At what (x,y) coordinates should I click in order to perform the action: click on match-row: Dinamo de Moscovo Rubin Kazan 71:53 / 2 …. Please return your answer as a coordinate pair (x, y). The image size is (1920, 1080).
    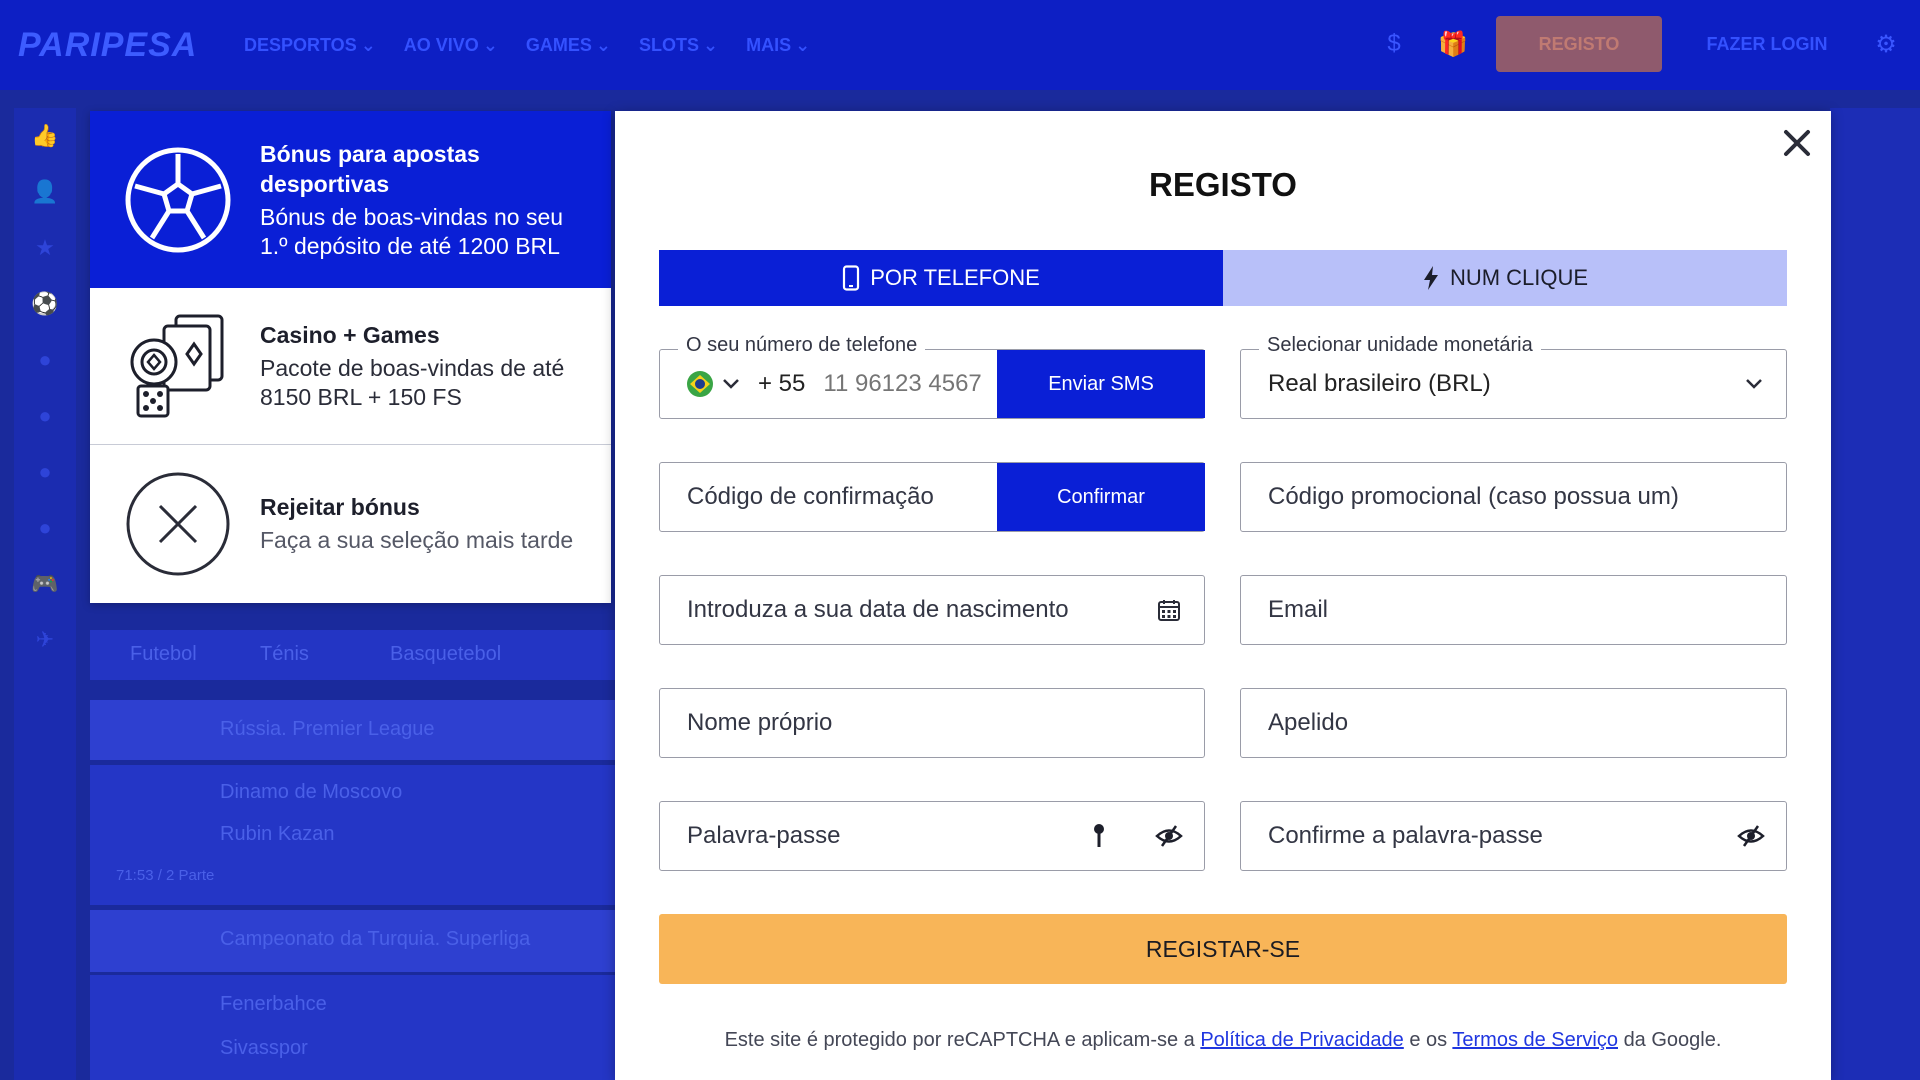
    Looking at the image, I should click on (355, 835).